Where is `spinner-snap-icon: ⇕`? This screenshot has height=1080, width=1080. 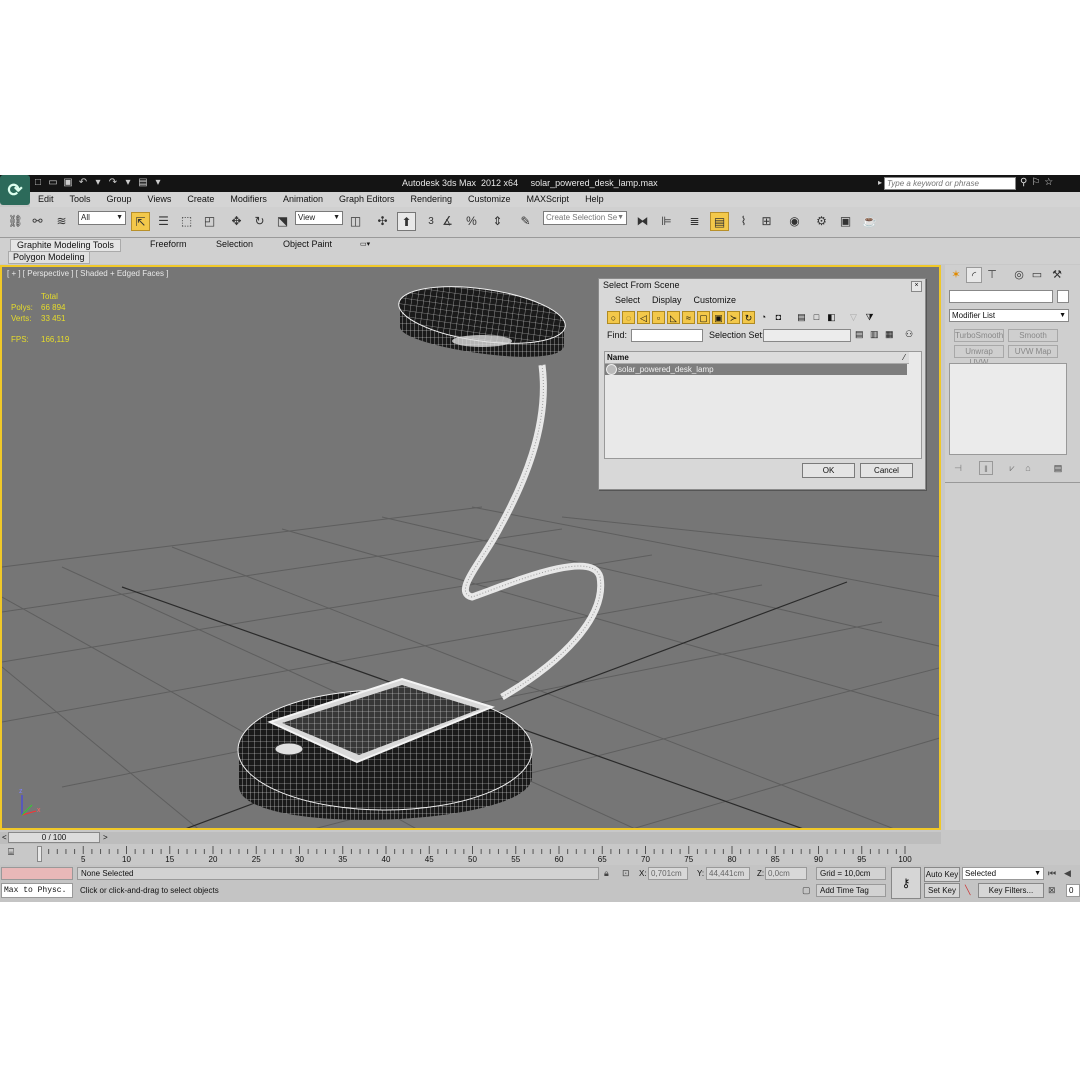 spinner-snap-icon: ⇕ is located at coordinates (497, 221).